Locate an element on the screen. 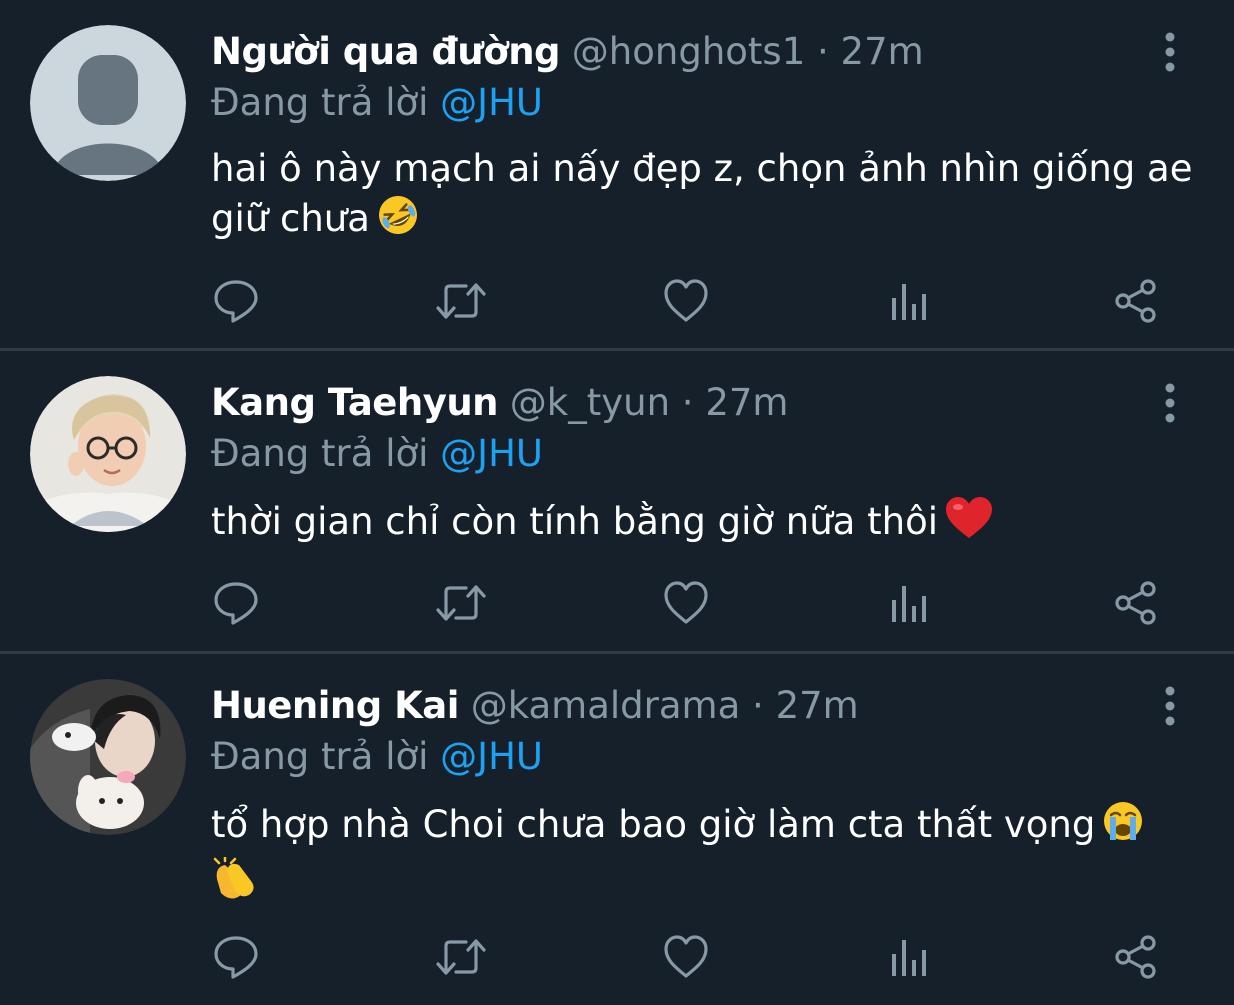 Image resolution: width=1234 pixels, height=1005 pixels. tweet-text-line-part: thời gian chỉ còn tính bằng giờ nữa thôi is located at coordinates (574, 521).